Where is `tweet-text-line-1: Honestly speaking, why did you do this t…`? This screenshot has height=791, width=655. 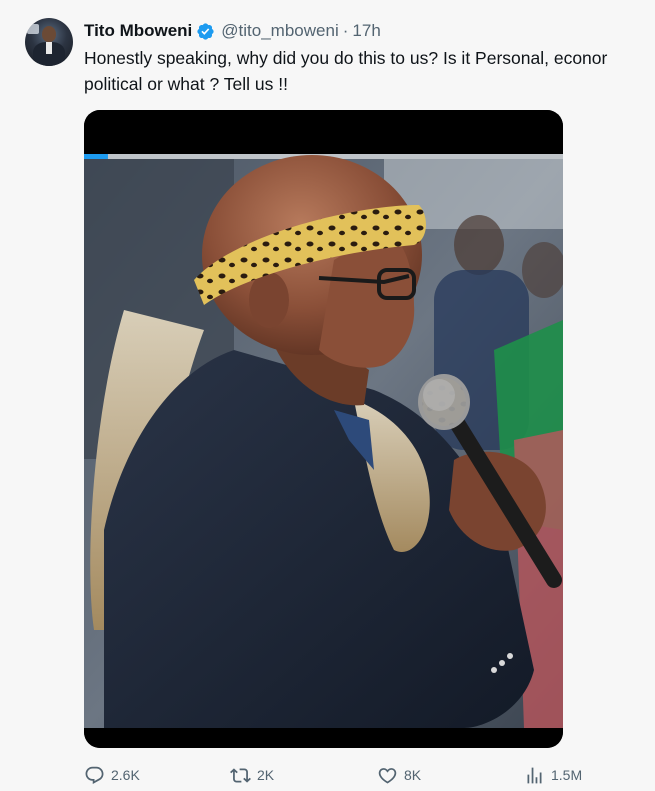 tweet-text-line-1: Honestly speaking, why did you do this t… is located at coordinates (346, 58).